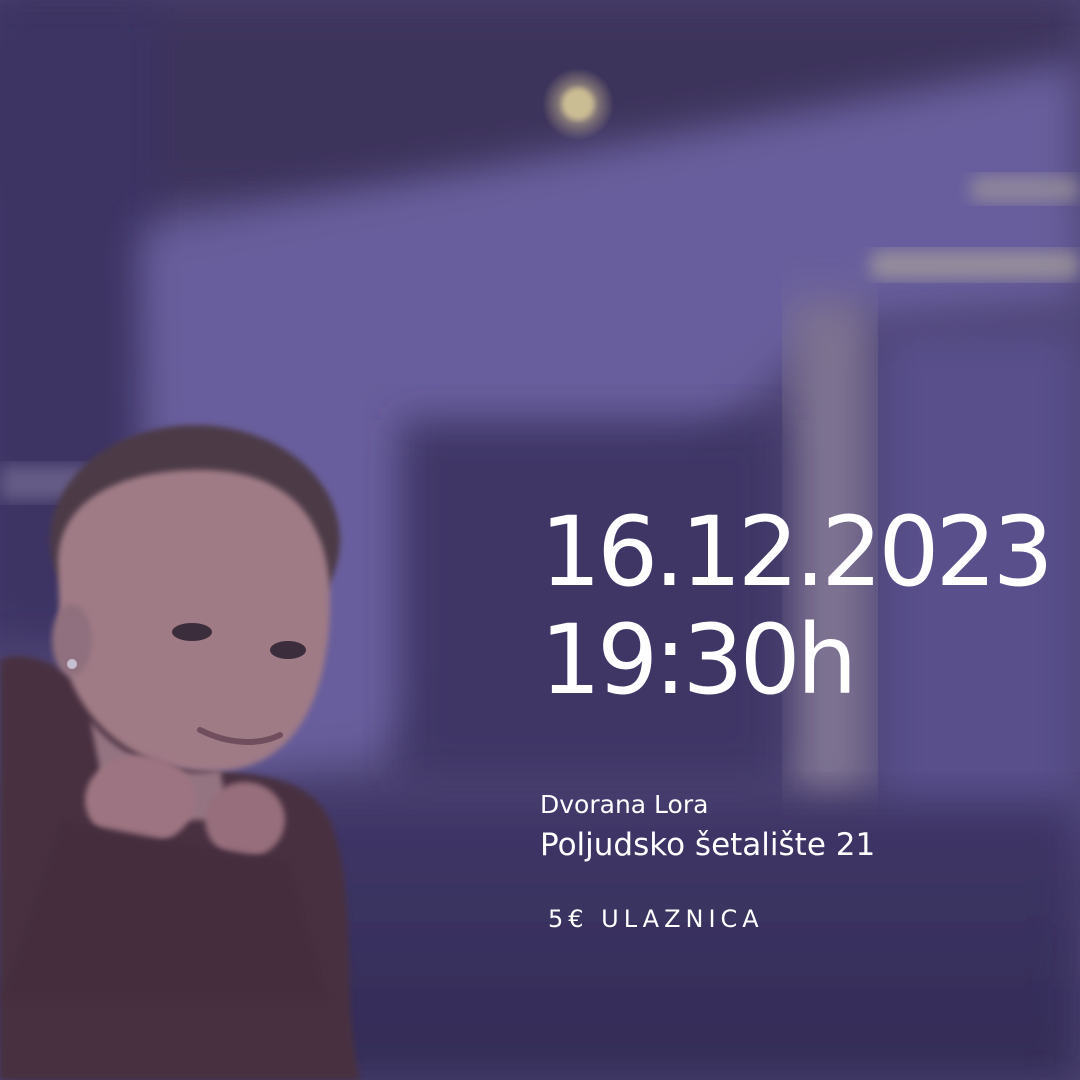 The height and width of the screenshot is (1080, 1080). What do you see at coordinates (624, 804) in the screenshot?
I see `event-venue: Dvorana Lora` at bounding box center [624, 804].